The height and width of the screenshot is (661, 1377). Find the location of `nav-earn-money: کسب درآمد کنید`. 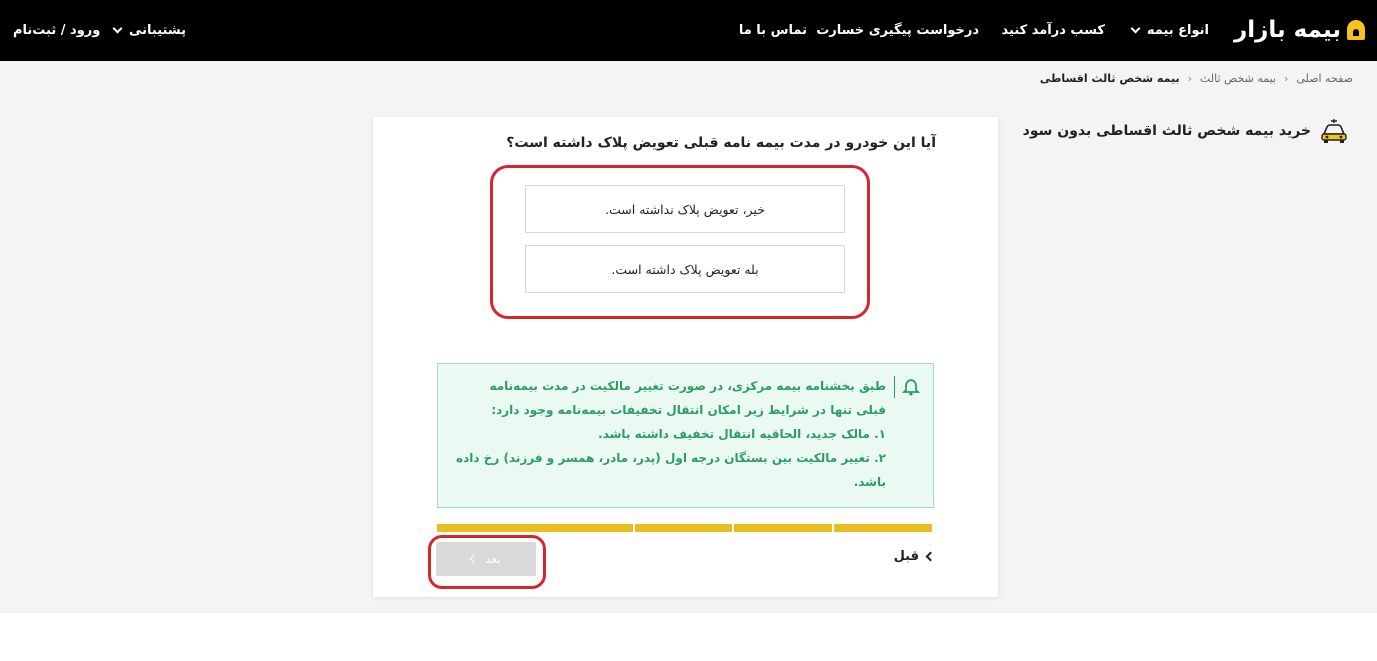

nav-earn-money: کسب درآمد کنید is located at coordinates (1053, 30).